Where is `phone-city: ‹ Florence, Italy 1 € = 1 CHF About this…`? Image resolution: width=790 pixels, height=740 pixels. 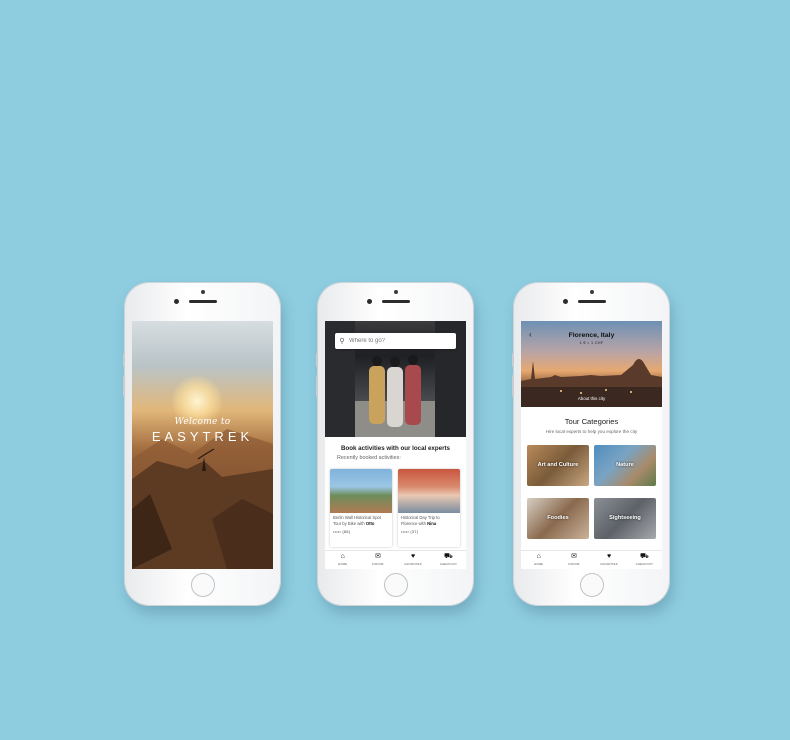
phone-city: ‹ Florence, Italy 1 € = 1 CHF About this… is located at coordinates (590, 444).